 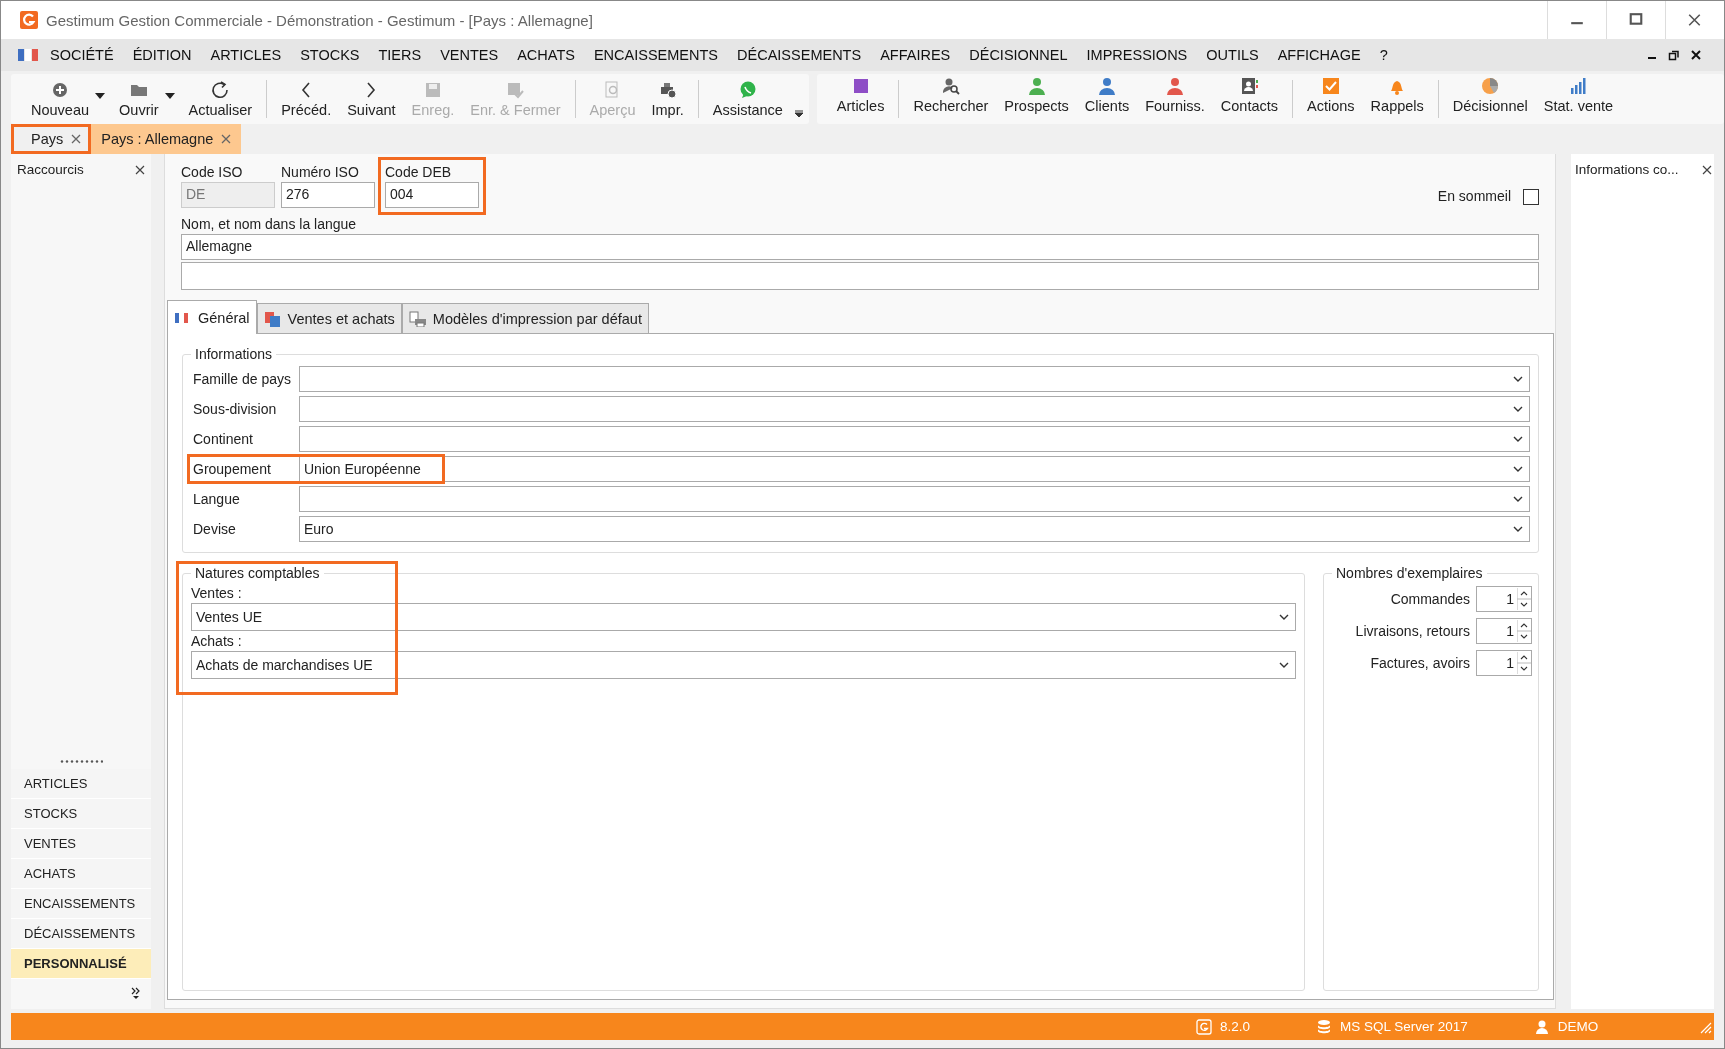 I want to click on database-icon, so click(x=1324, y=1026).